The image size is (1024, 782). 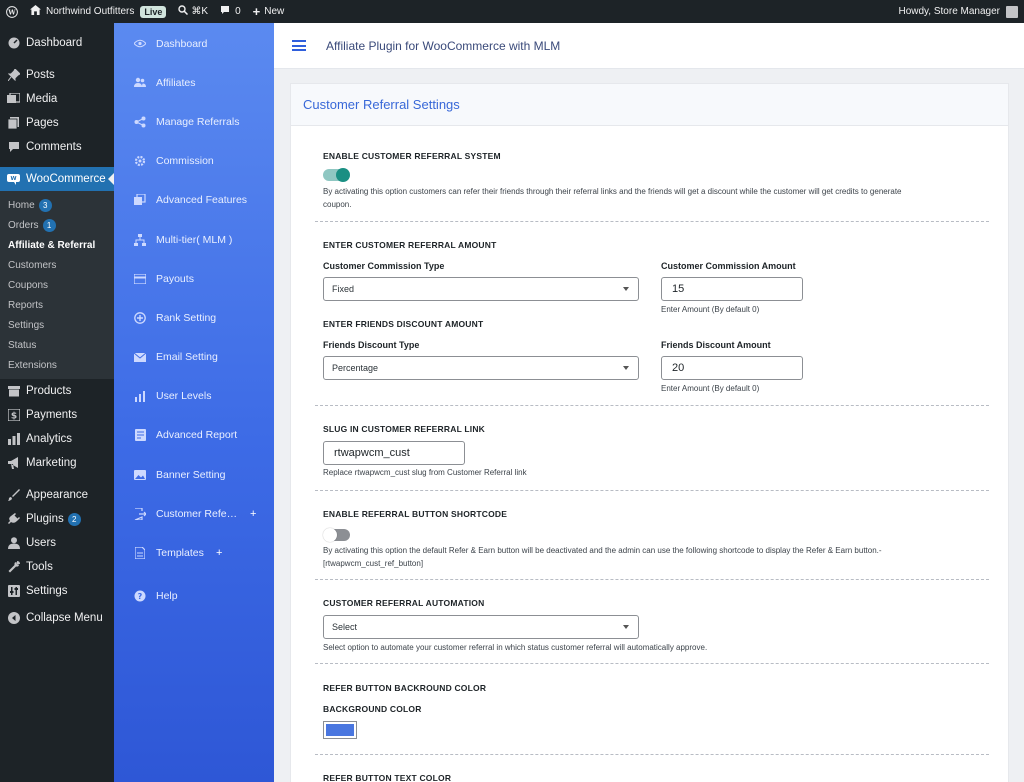 I want to click on eye-icon, so click(x=140, y=44).